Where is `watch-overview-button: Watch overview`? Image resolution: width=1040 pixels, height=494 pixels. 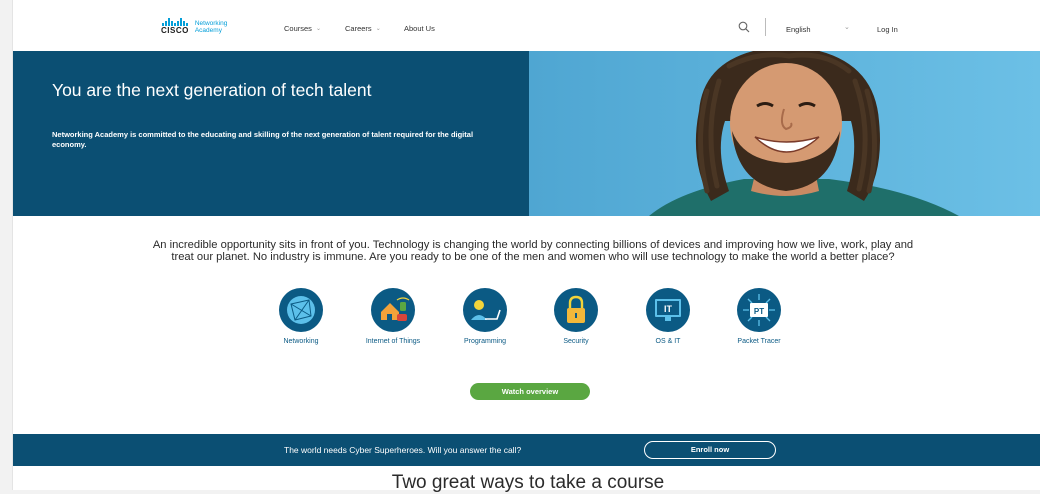
watch-overview-button: Watch overview is located at coordinates (530, 391).